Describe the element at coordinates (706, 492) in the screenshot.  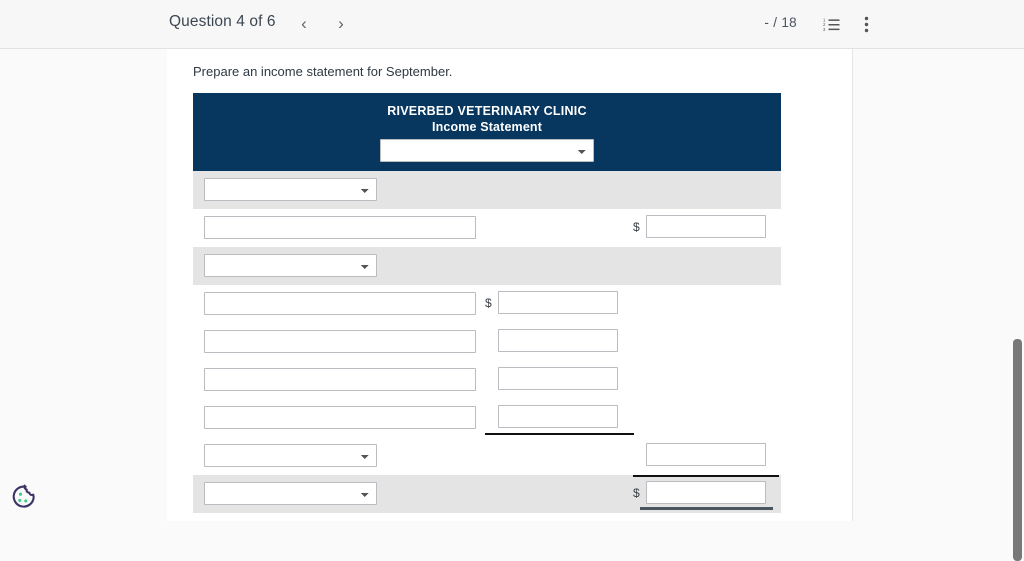
I see `net-income-amount-input` at that location.